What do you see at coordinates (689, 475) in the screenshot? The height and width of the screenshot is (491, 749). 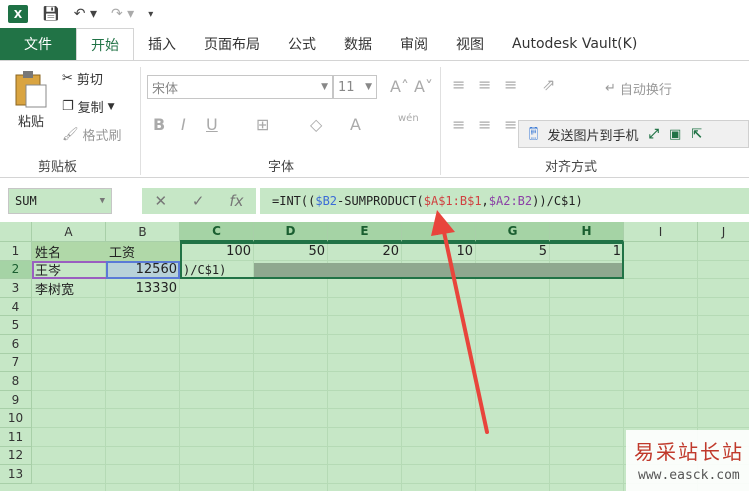 I see `watermark-url: www.easck.com` at bounding box center [689, 475].